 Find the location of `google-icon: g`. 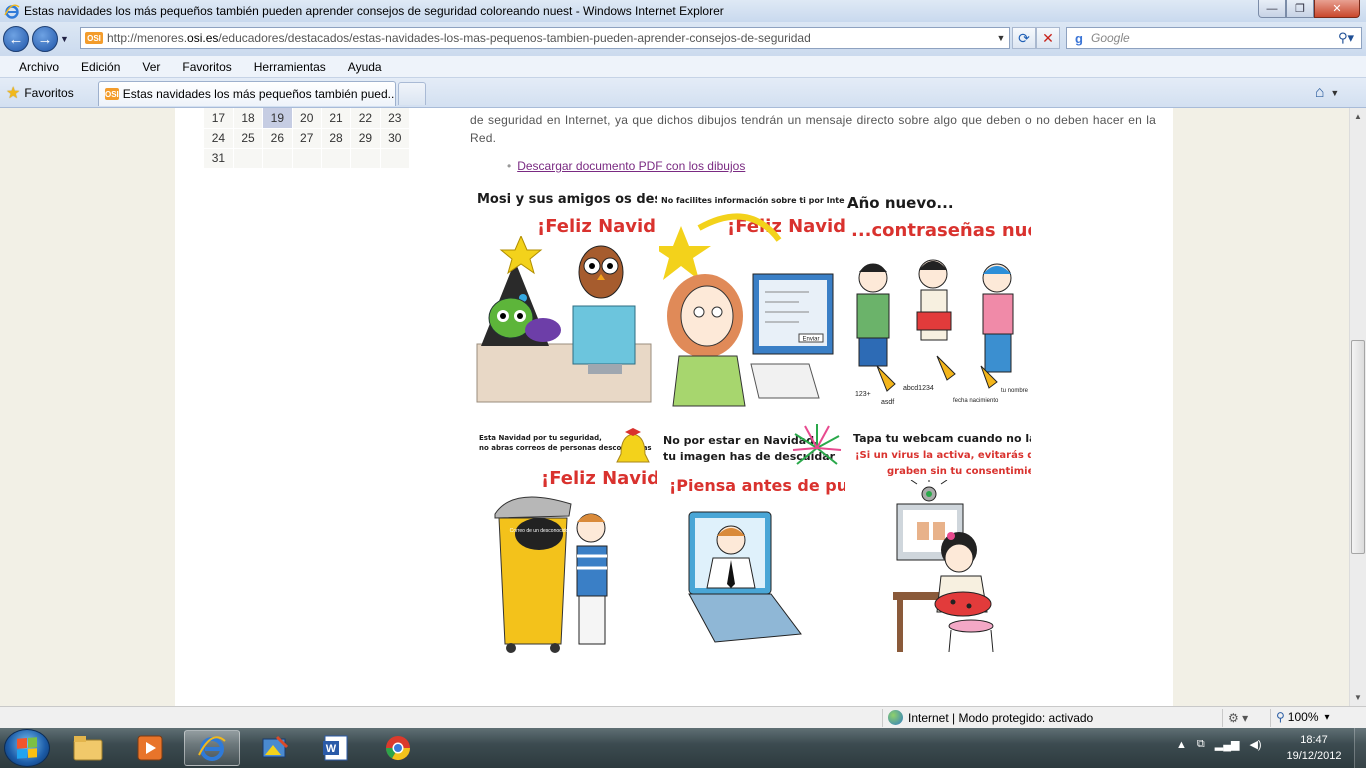

google-icon: g is located at coordinates (1079, 38).